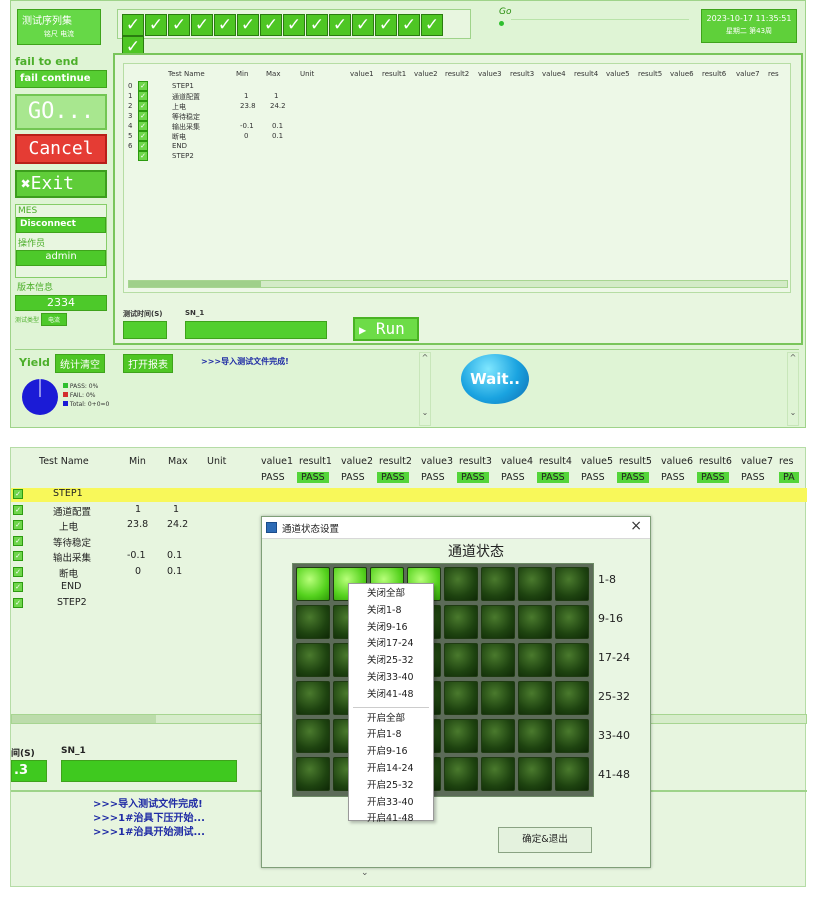  I want to click on menu-item-open-9-16: 开启9-16, so click(391, 752).